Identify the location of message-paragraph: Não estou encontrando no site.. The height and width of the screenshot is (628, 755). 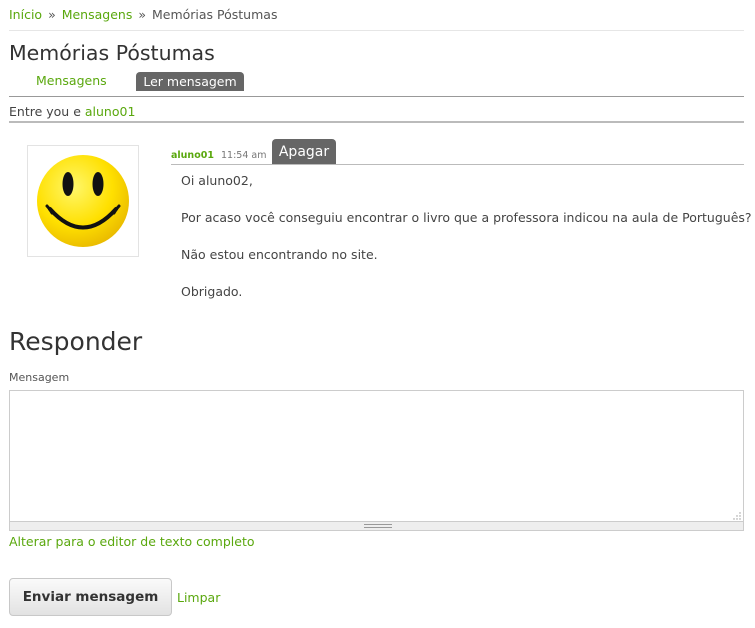
(279, 254).